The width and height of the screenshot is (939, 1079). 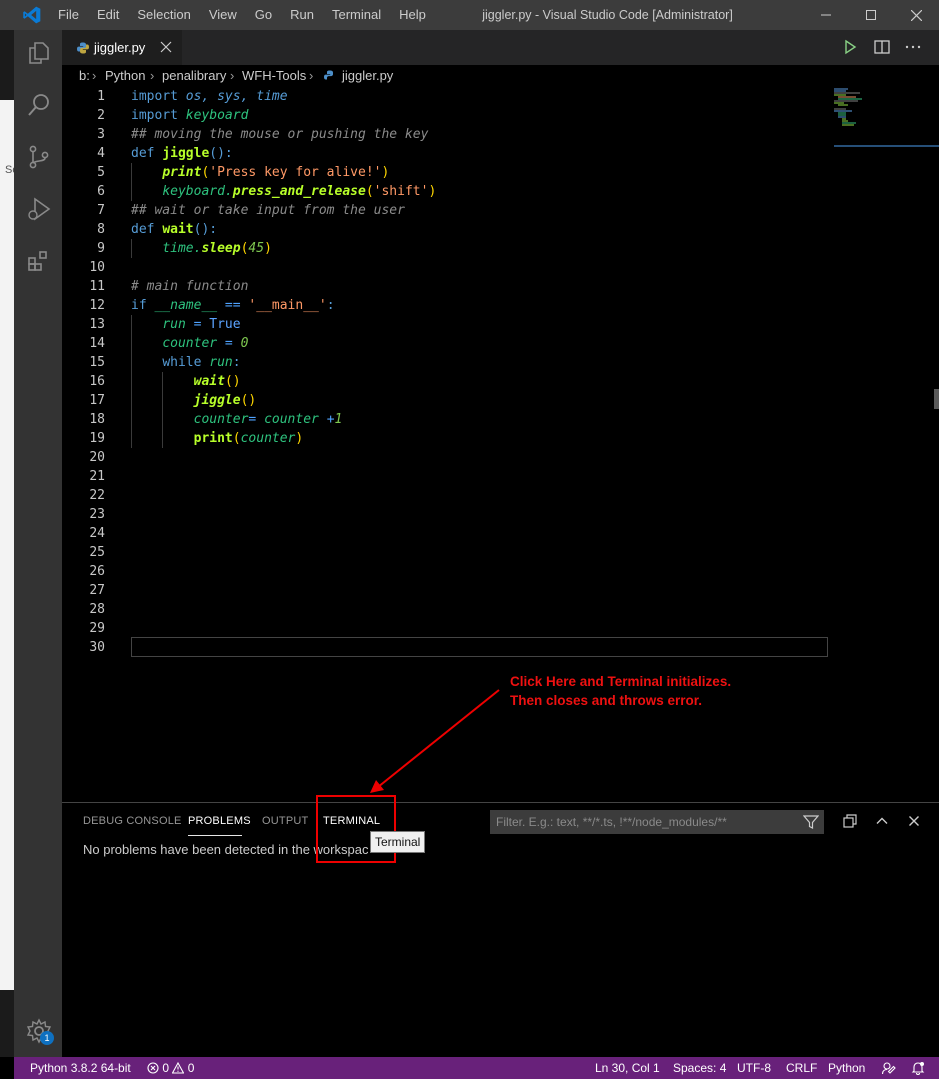 I want to click on line-number: 17, so click(x=97, y=400).